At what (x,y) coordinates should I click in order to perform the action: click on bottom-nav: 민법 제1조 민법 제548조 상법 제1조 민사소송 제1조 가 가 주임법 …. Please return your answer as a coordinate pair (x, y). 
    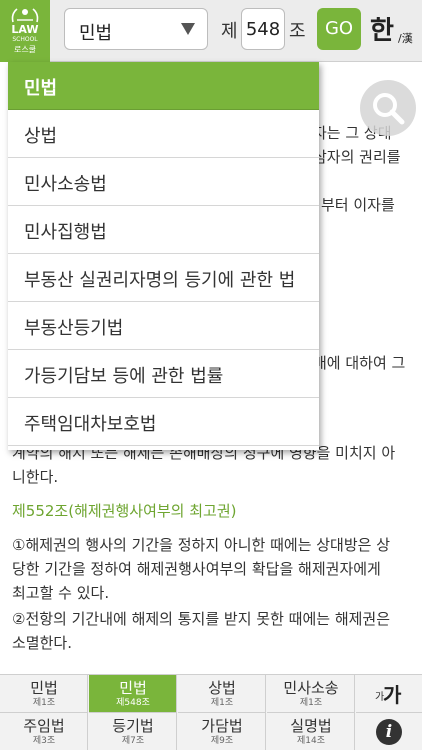
    Looking at the image, I should click on (211, 712).